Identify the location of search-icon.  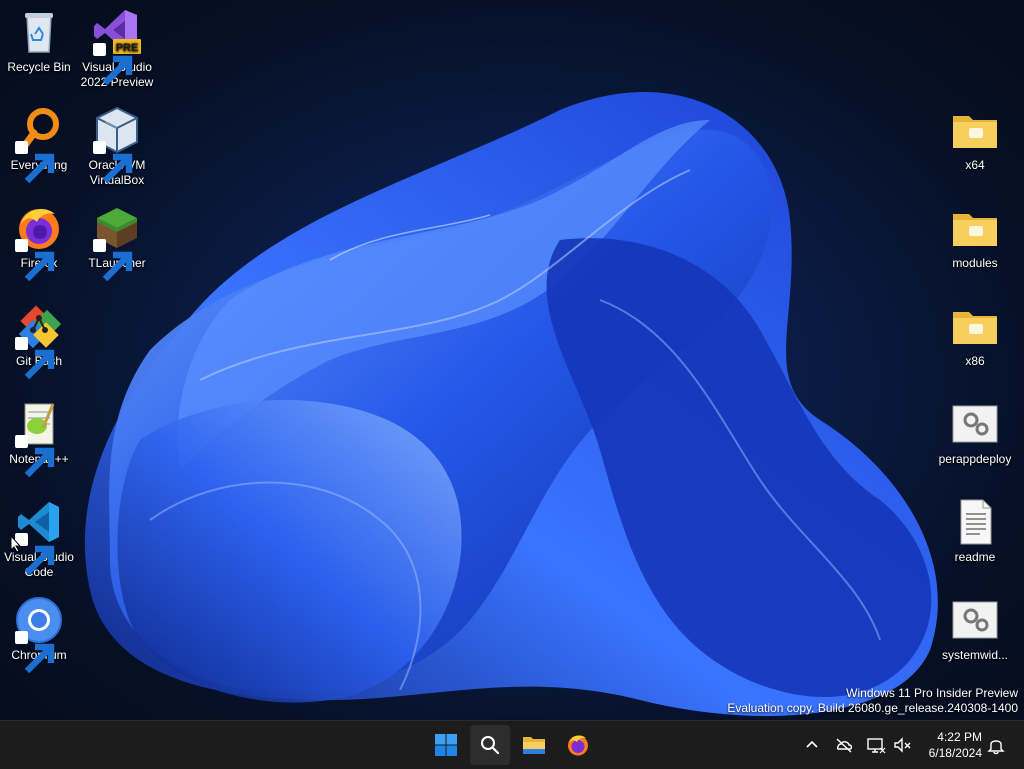
(490, 745).